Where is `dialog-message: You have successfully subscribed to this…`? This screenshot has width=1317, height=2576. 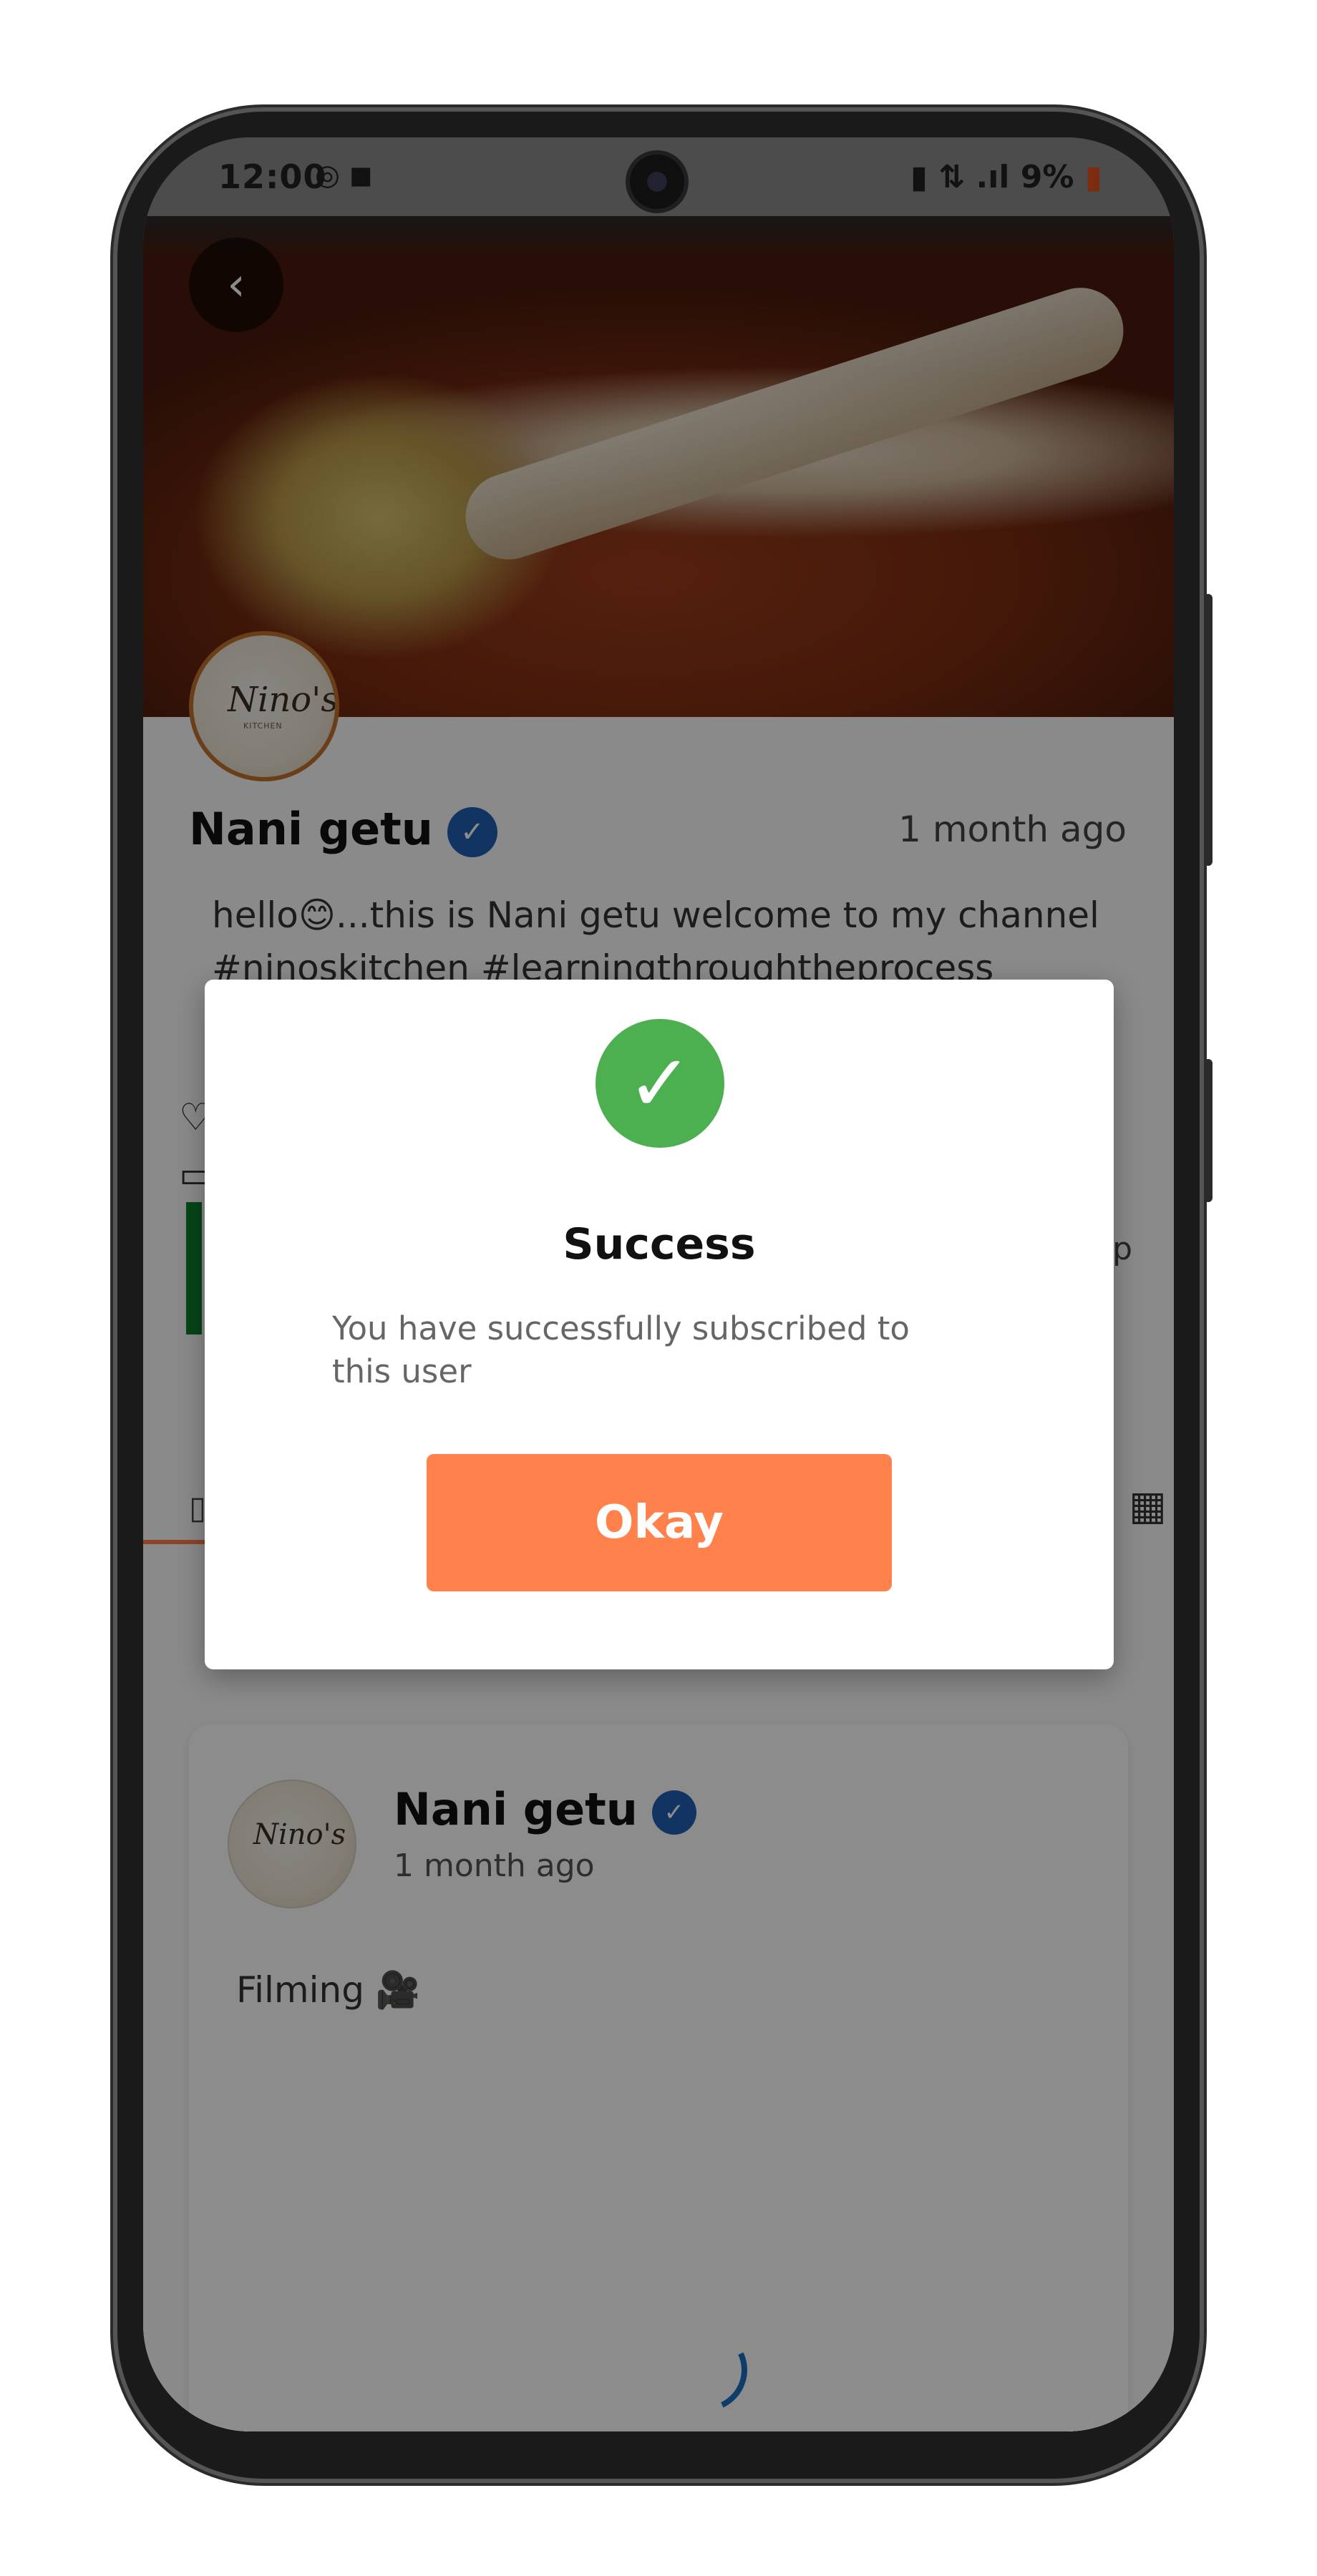 dialog-message: You have successfully subscribed to this… is located at coordinates (621, 1349).